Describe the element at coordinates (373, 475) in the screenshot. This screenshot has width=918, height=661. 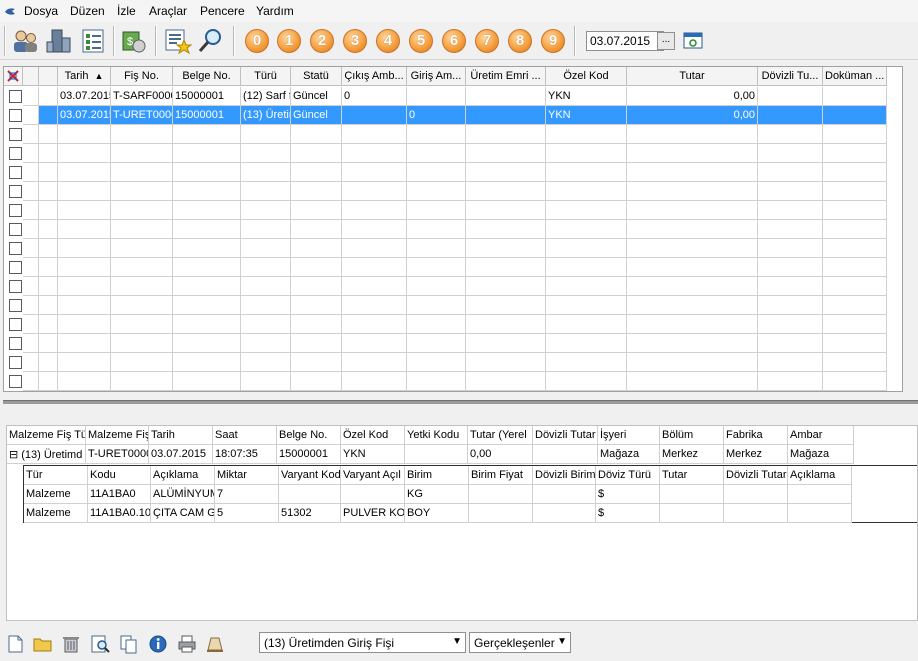
I see `sub-column-header: Varyant Açıl` at that location.